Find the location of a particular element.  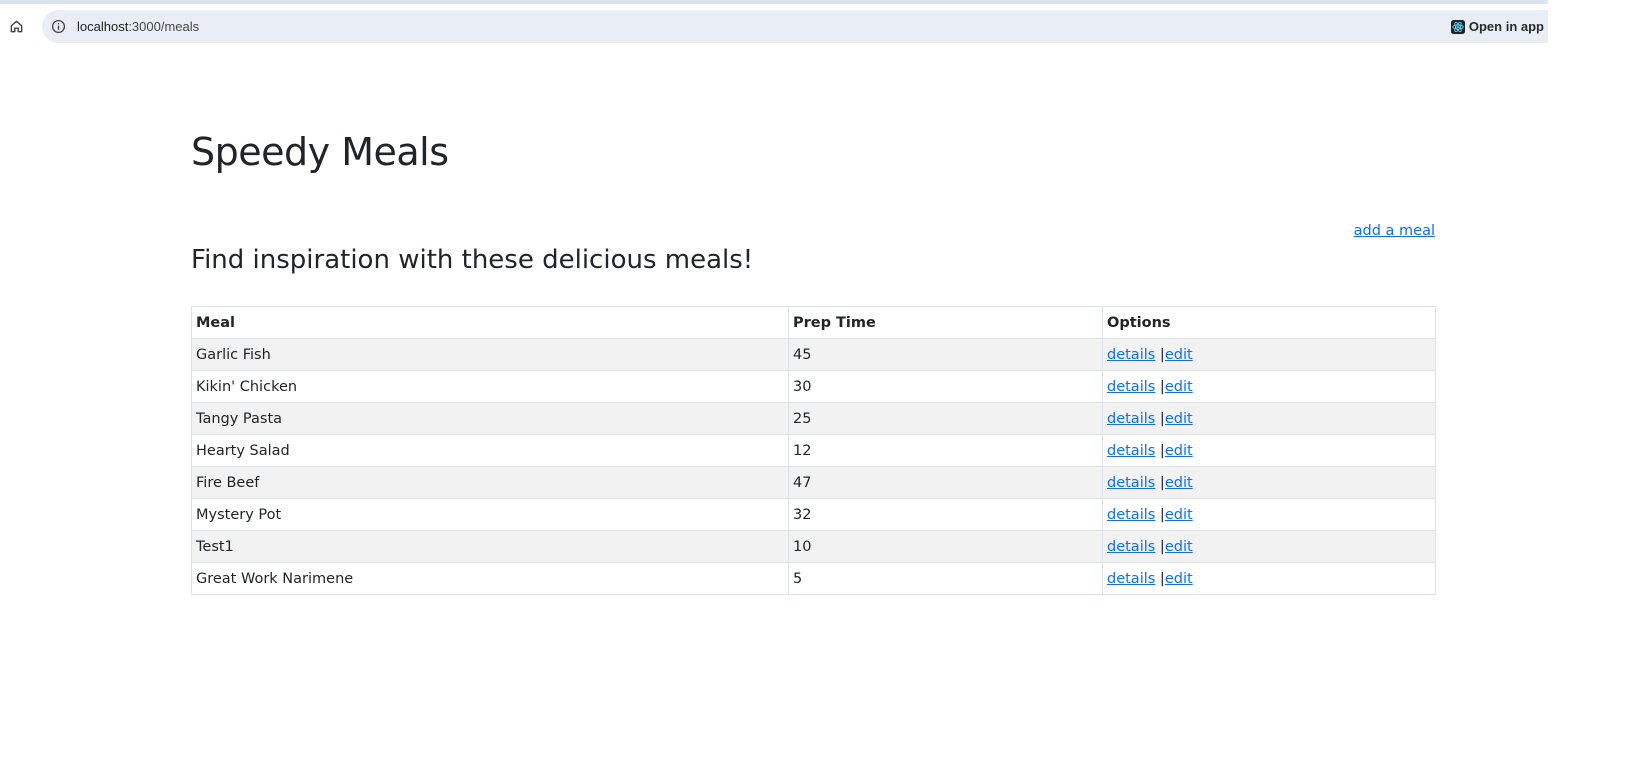

open-in-app-label: Open in app is located at coordinates (1506, 26).